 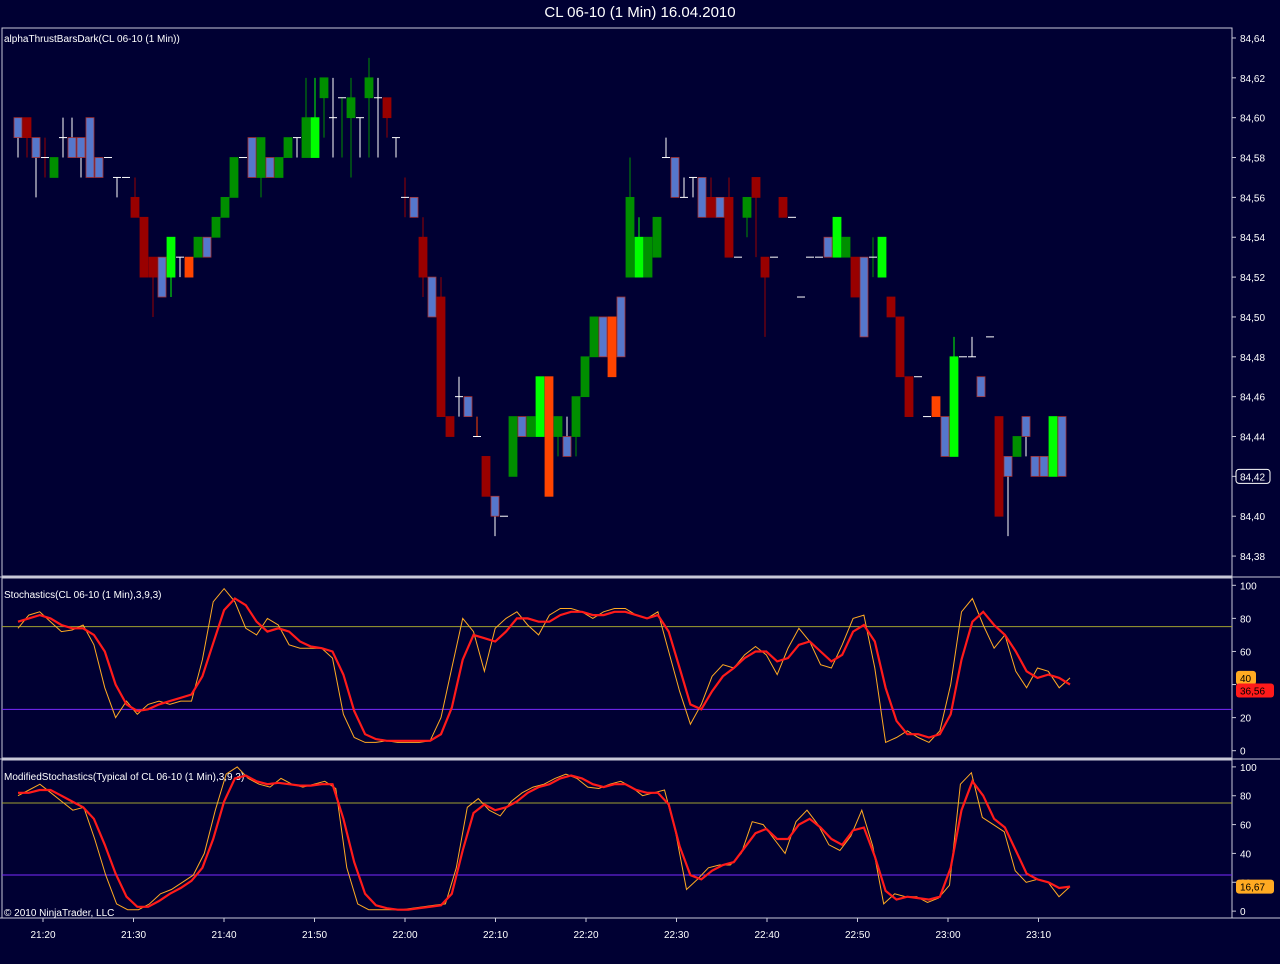 I want to click on price-tick-label: 84,64, so click(x=1252, y=39).